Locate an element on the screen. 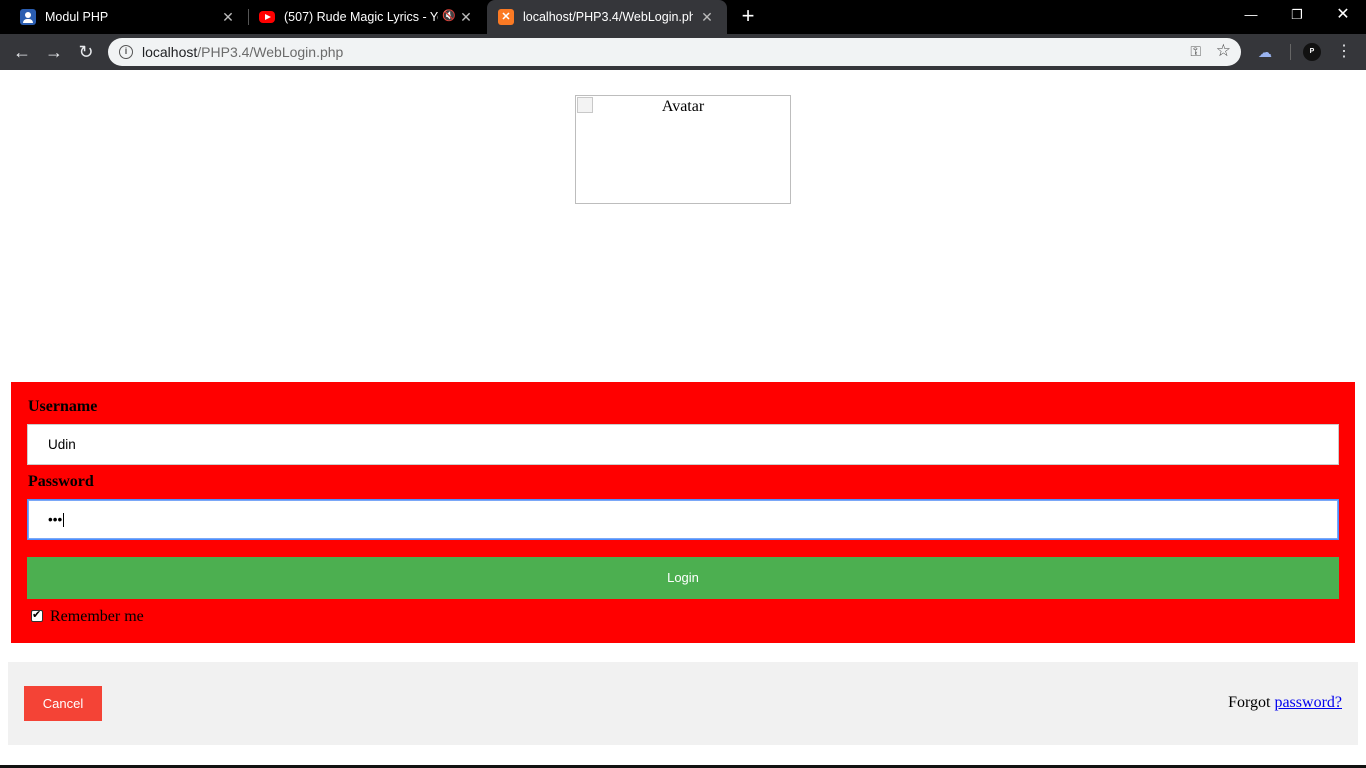 The width and height of the screenshot is (1366, 768). form-footer: Cancel Forgot password? is located at coordinates (683, 703).